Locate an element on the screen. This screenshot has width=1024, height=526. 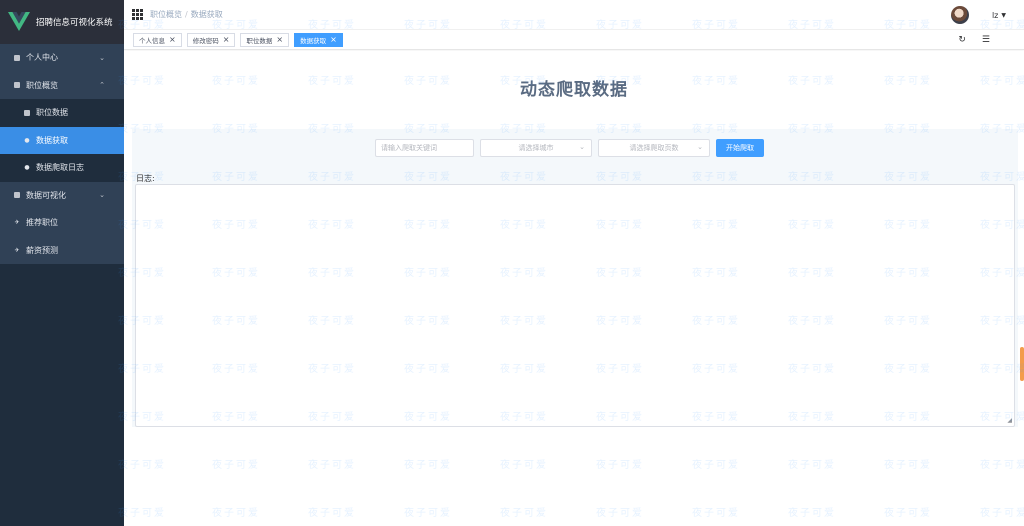
resize-grip-icon: ◢ is located at coordinates (1009, 420).